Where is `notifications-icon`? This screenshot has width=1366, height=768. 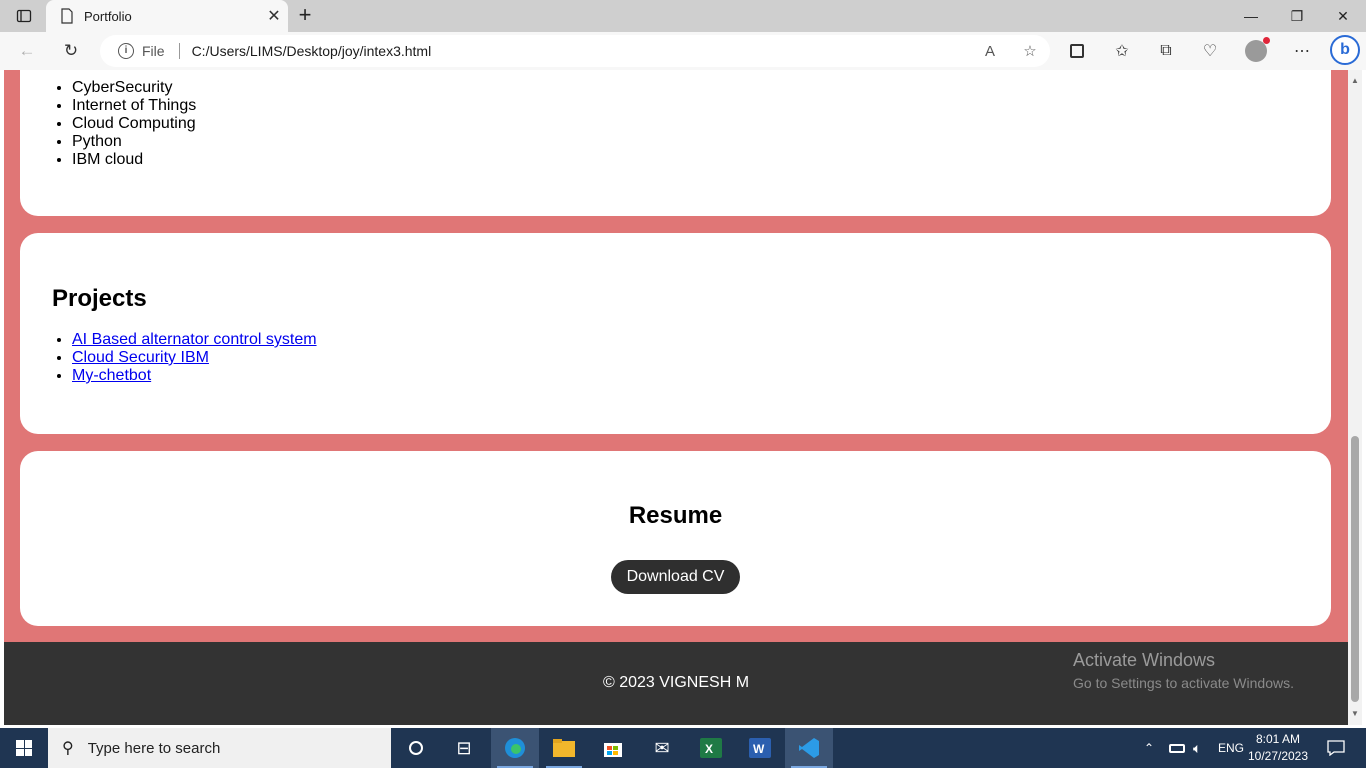 notifications-icon is located at coordinates (1336, 748).